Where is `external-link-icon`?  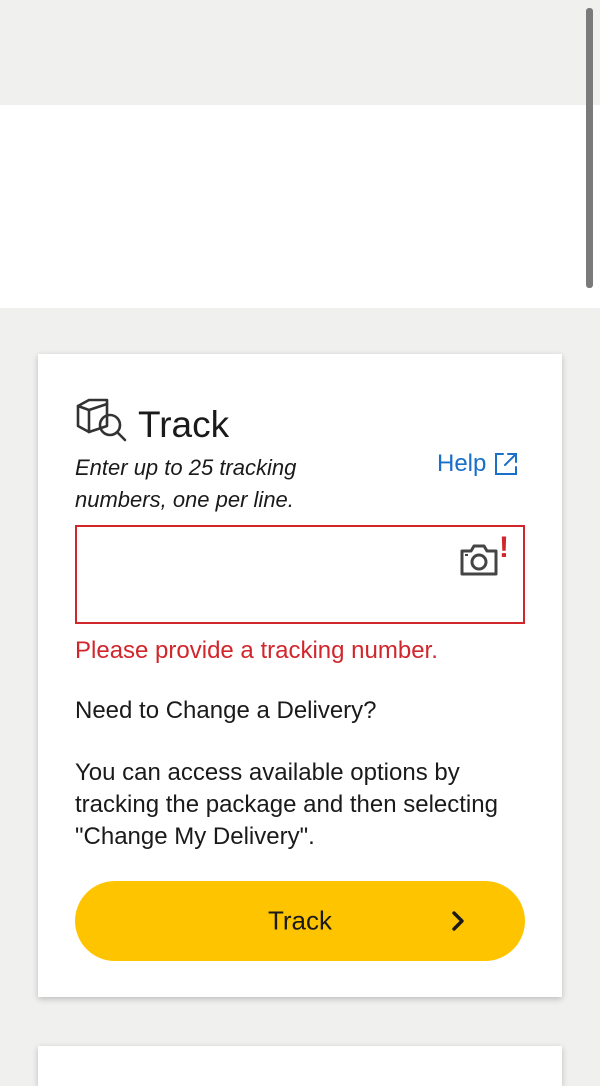
external-link-icon is located at coordinates (506, 464).